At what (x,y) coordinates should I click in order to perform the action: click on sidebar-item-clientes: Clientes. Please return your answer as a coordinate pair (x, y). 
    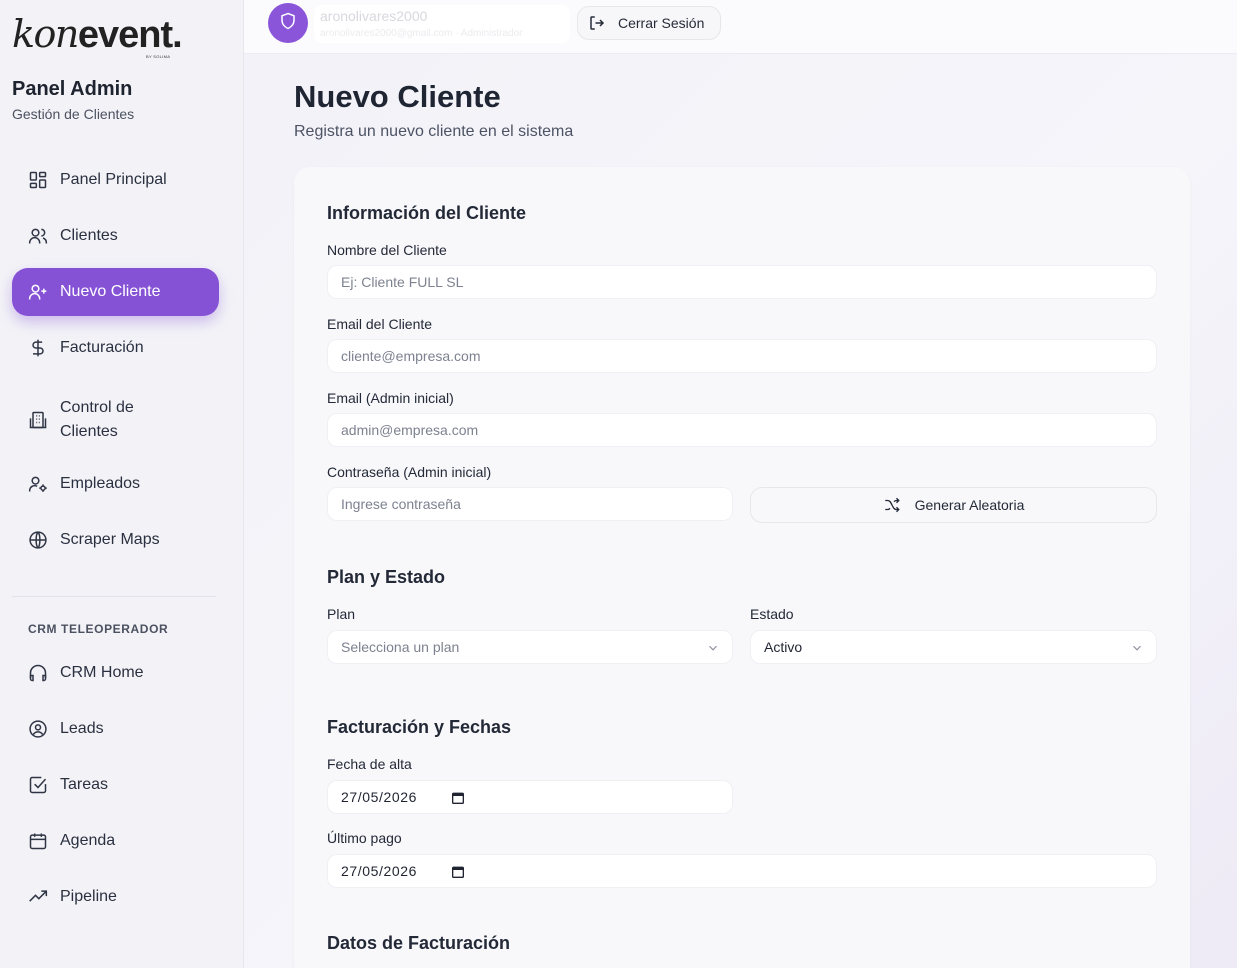
    Looking at the image, I should click on (115, 236).